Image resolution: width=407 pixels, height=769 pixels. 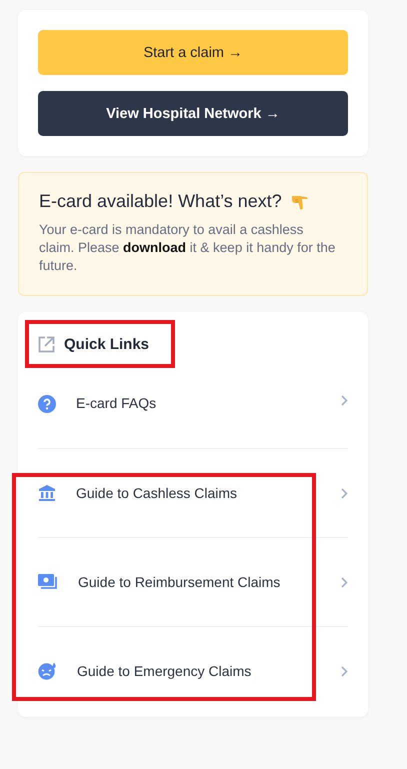 I want to click on start-claim-button: Start a claim →, so click(x=193, y=52).